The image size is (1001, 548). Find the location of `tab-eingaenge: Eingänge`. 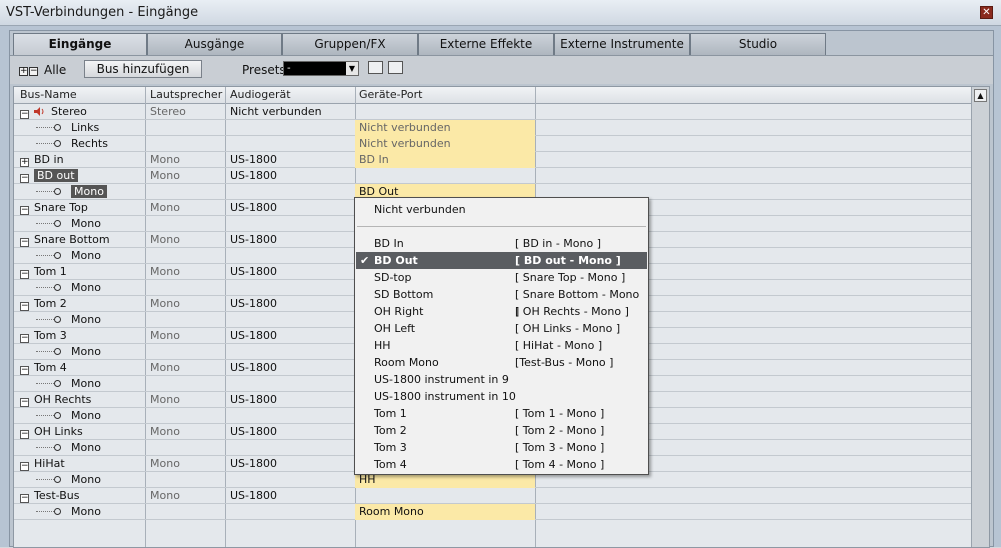

tab-eingaenge: Eingänge is located at coordinates (80, 45).